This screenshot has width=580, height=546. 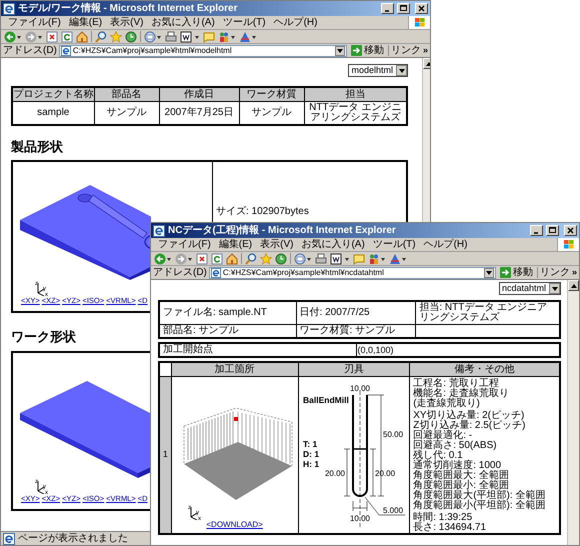 What do you see at coordinates (479, 506) in the screenshot?
I see `note-text: 角度範囲最小(平坦部): 全範囲` at bounding box center [479, 506].